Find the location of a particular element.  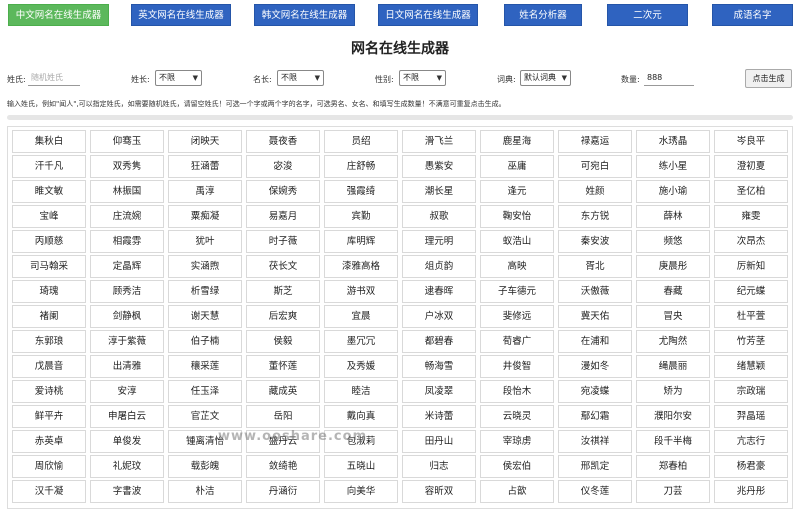

dictionary-select: 默认词典 ▼ is located at coordinates (545, 78).